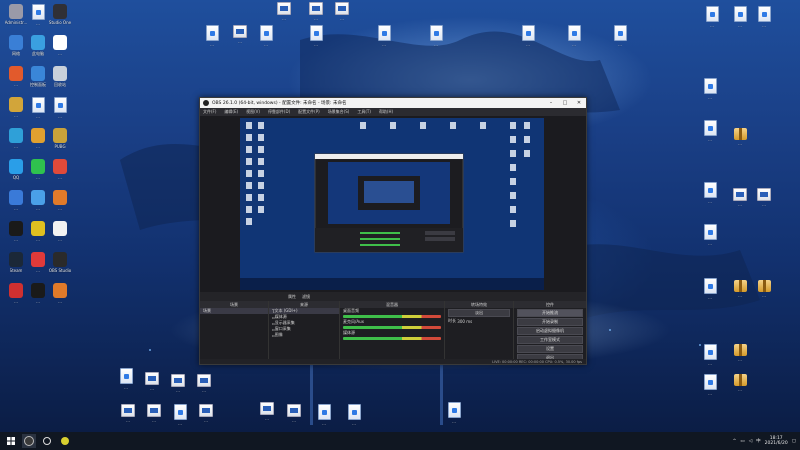 This screenshot has height=450, width=800. I want to click on control-button: 开始录制, so click(550, 322).